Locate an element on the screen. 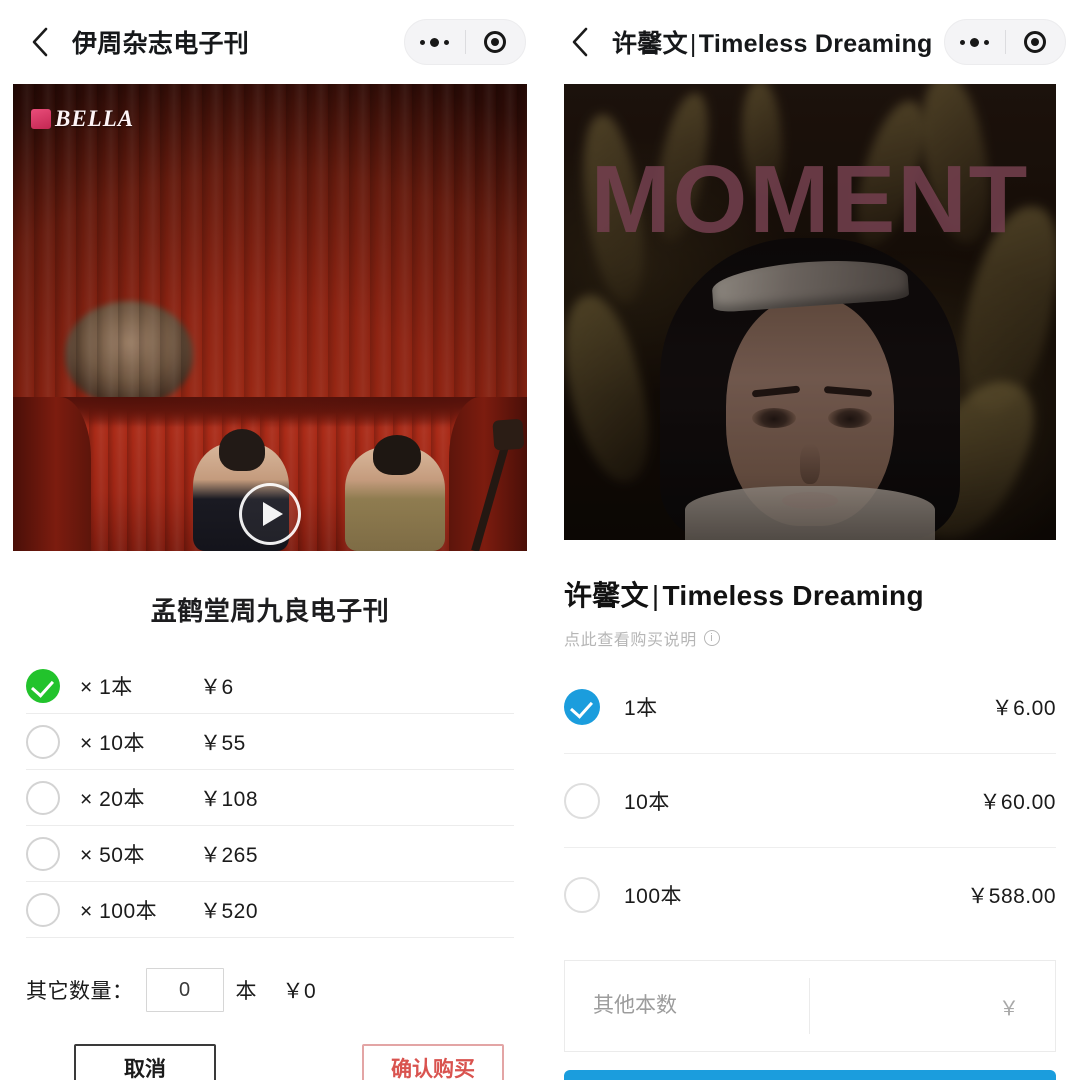  model-shoulder is located at coordinates (810, 513).